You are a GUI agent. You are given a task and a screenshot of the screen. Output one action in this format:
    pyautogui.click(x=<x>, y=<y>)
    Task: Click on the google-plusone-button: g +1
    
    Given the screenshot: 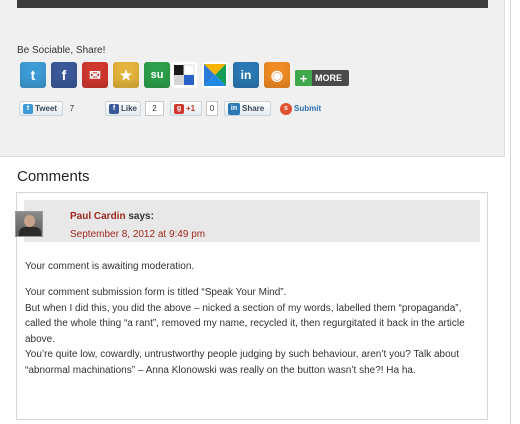 What is the action you would take?
    pyautogui.click(x=186, y=108)
    